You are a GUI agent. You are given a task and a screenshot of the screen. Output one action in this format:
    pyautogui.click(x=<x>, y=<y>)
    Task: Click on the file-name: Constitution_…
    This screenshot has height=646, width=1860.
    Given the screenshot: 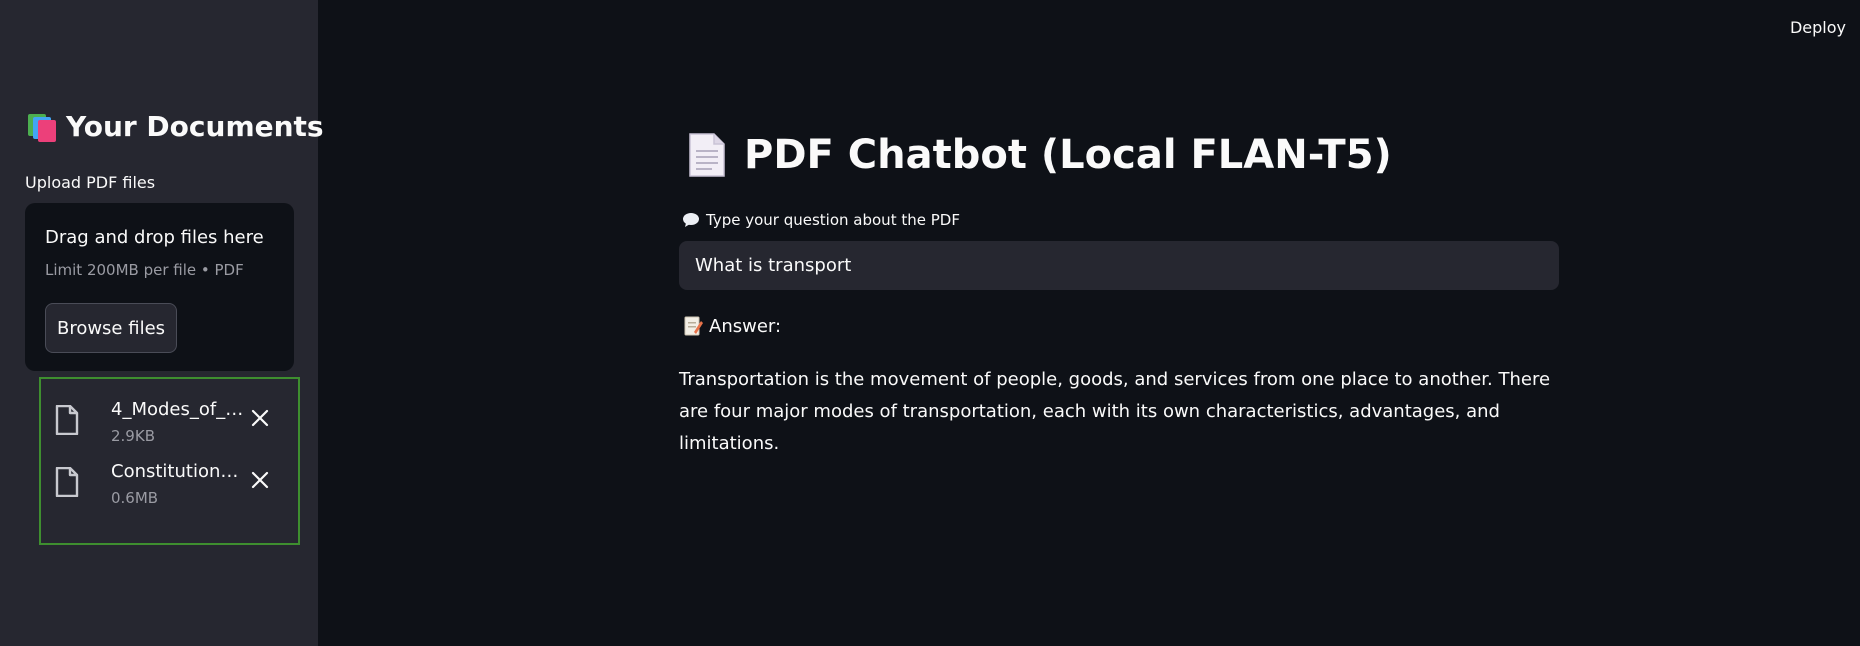 What is the action you would take?
    pyautogui.click(x=178, y=471)
    